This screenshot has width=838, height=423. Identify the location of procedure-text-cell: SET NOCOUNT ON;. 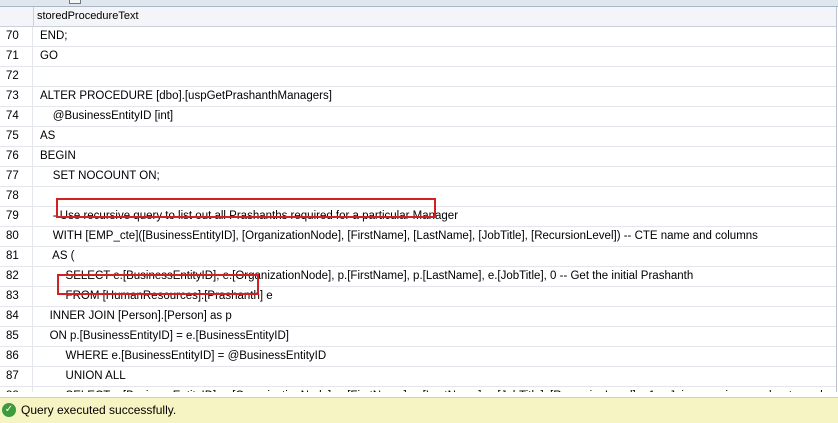
(97, 176).